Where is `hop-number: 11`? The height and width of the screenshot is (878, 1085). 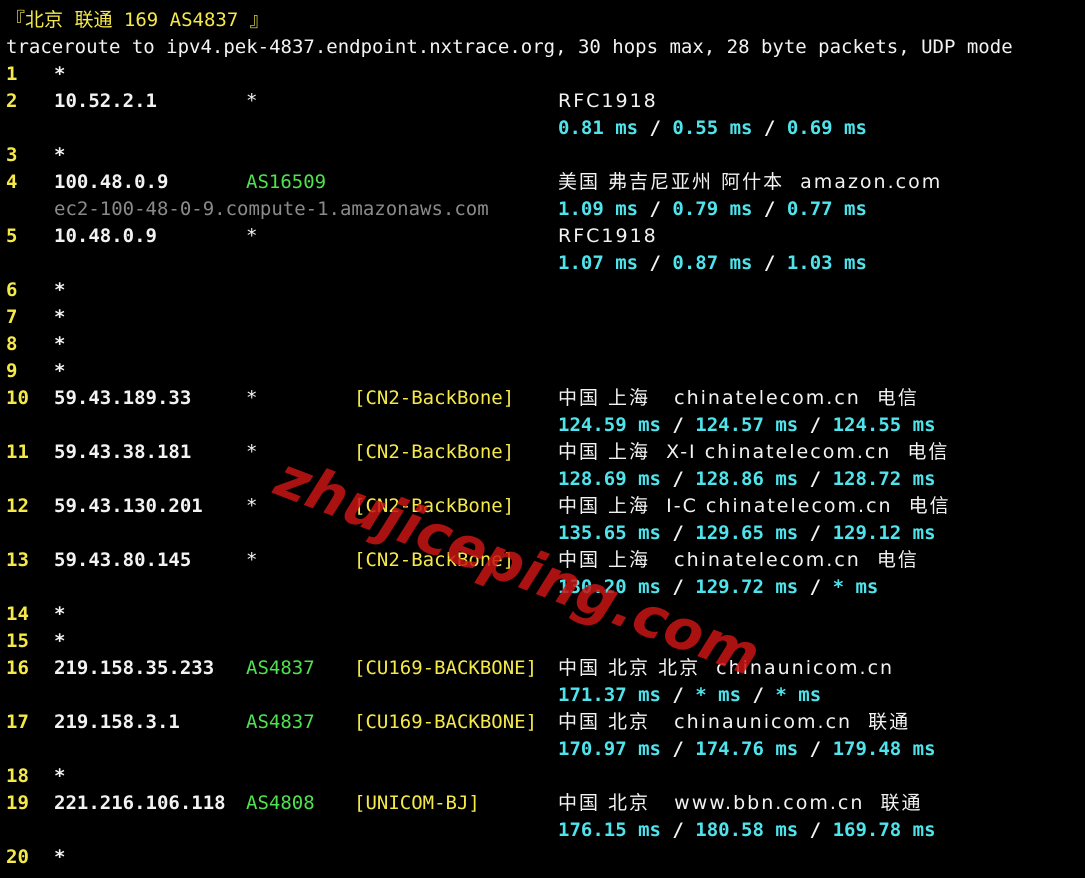
hop-number: 11 is located at coordinates (17, 452).